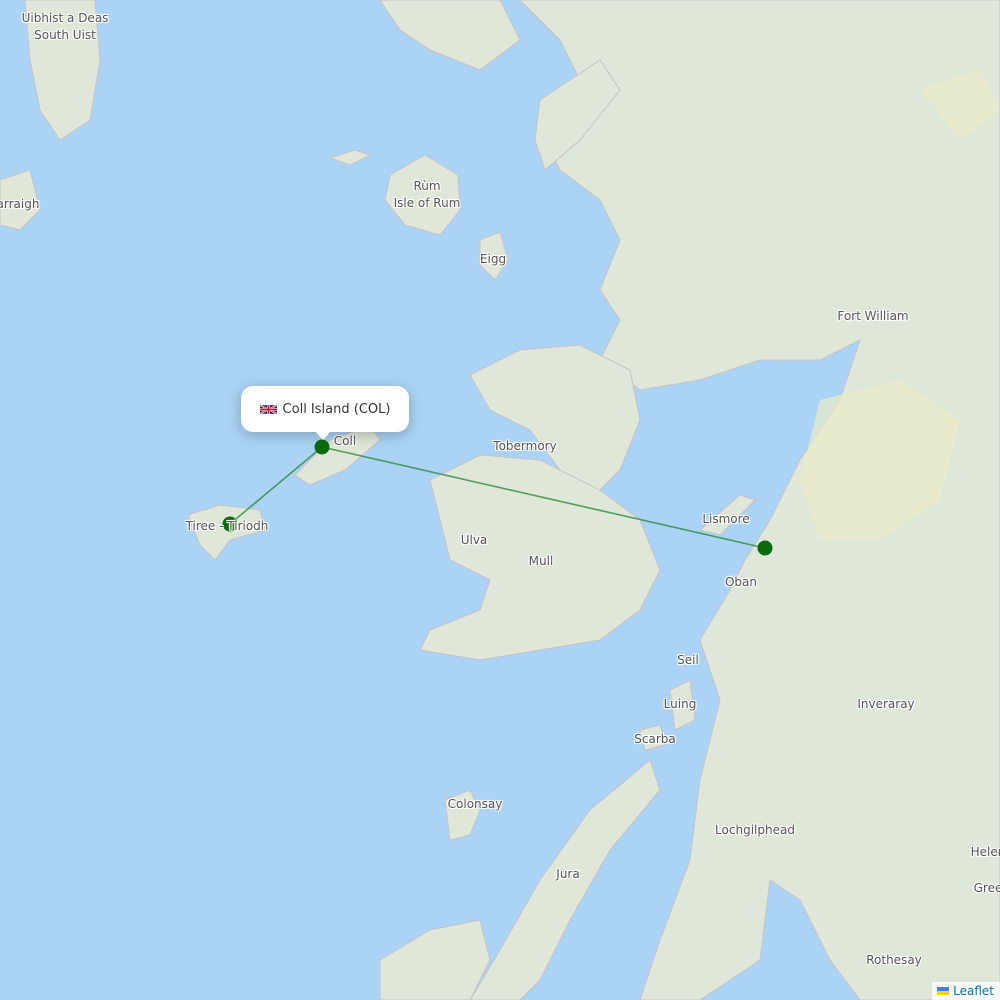  I want to click on place-label: Seil, so click(688, 660).